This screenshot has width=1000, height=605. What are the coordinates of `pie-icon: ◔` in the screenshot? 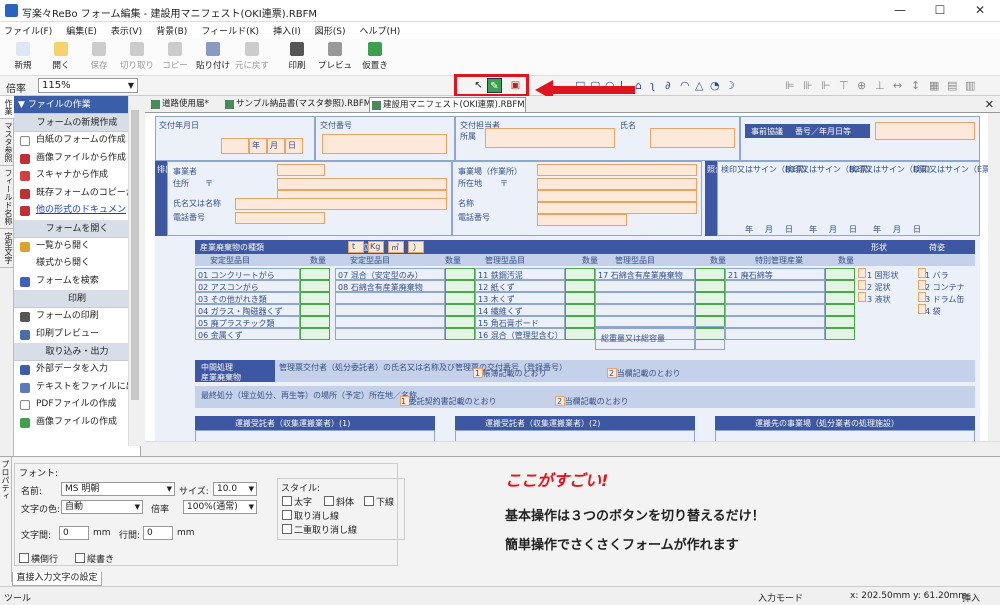 It's located at (715, 85).